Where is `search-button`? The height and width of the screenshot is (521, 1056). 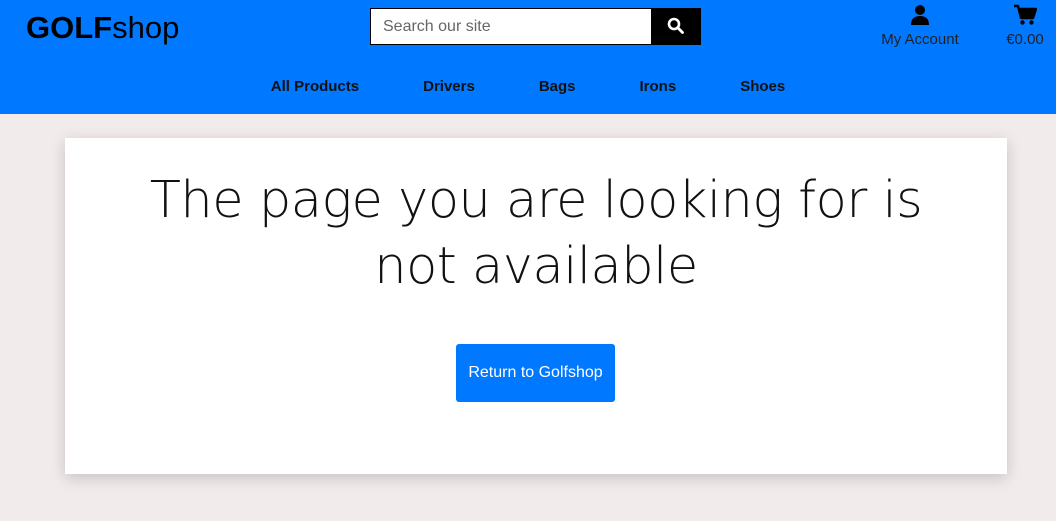
search-button is located at coordinates (675, 26).